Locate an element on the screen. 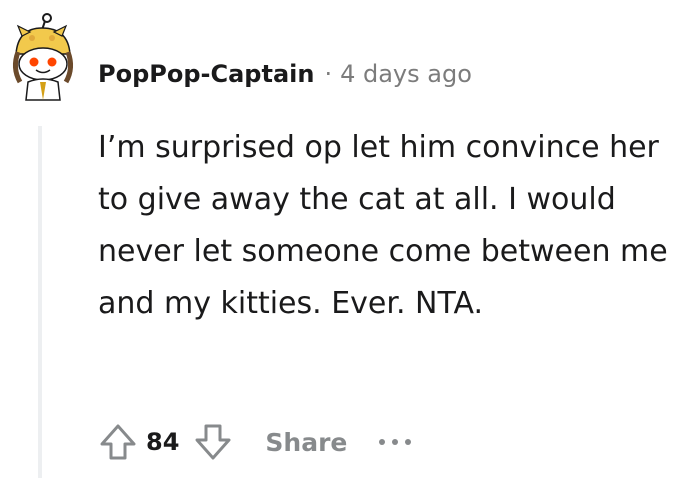 This screenshot has height=482, width=700. comment-actions: 84 Share is located at coordinates (253, 442).